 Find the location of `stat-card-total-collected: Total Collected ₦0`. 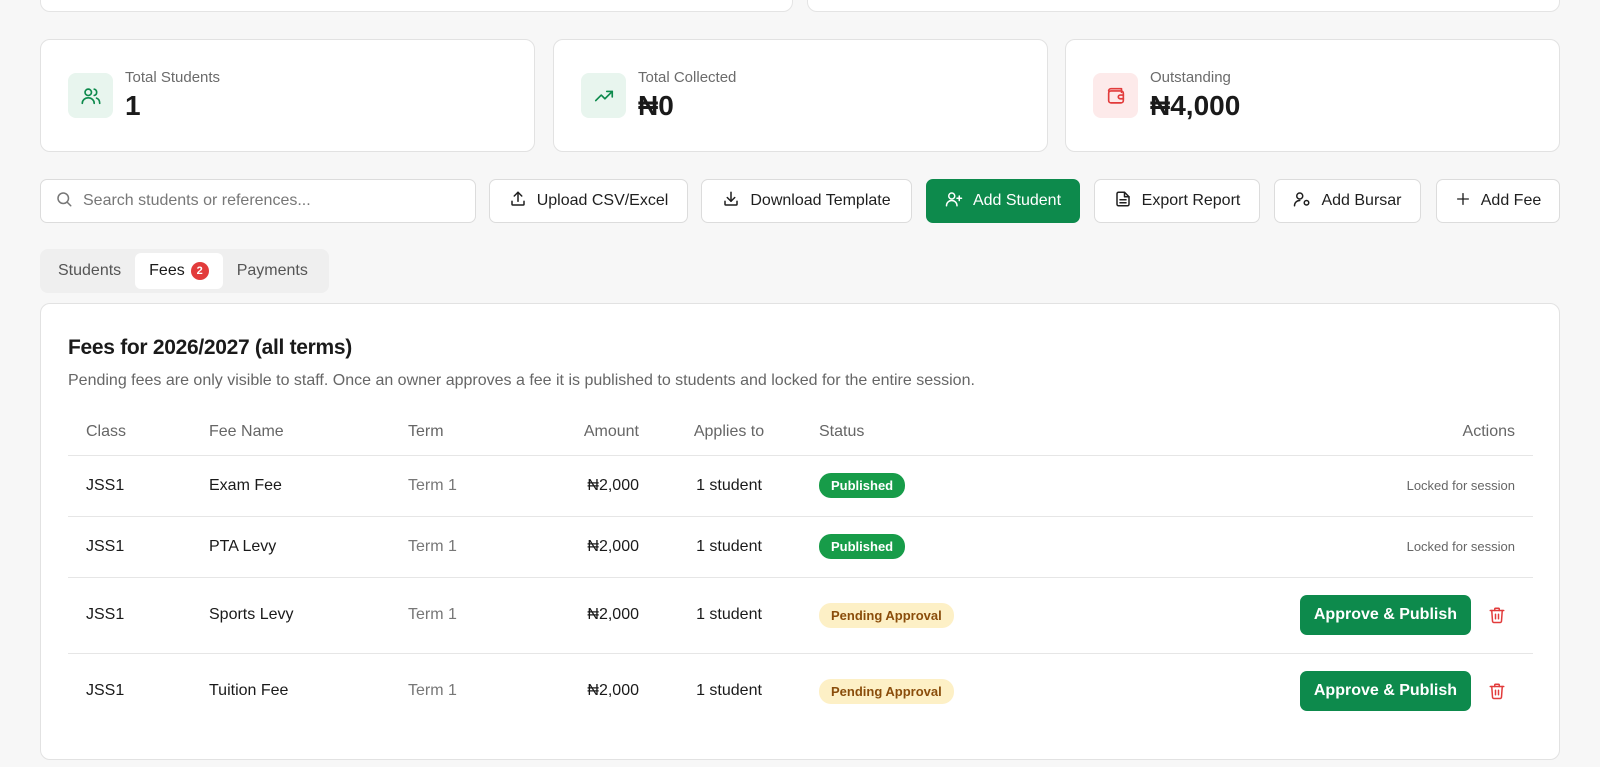

stat-card-total-collected: Total Collected ₦0 is located at coordinates (800, 95).